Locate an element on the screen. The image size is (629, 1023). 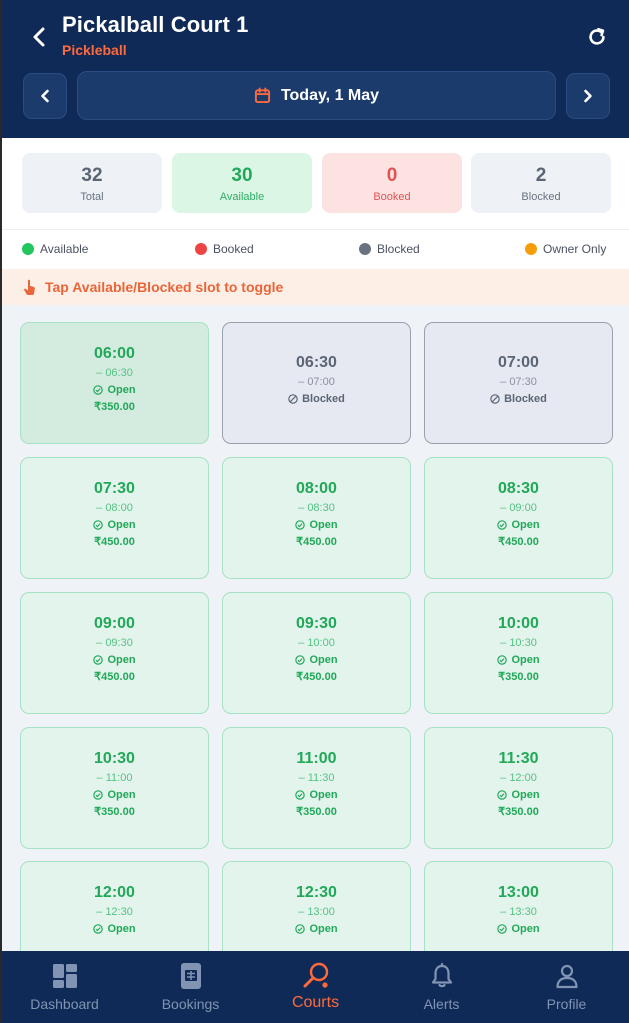
legend-owner-only-label: Owner Only is located at coordinates (575, 249).